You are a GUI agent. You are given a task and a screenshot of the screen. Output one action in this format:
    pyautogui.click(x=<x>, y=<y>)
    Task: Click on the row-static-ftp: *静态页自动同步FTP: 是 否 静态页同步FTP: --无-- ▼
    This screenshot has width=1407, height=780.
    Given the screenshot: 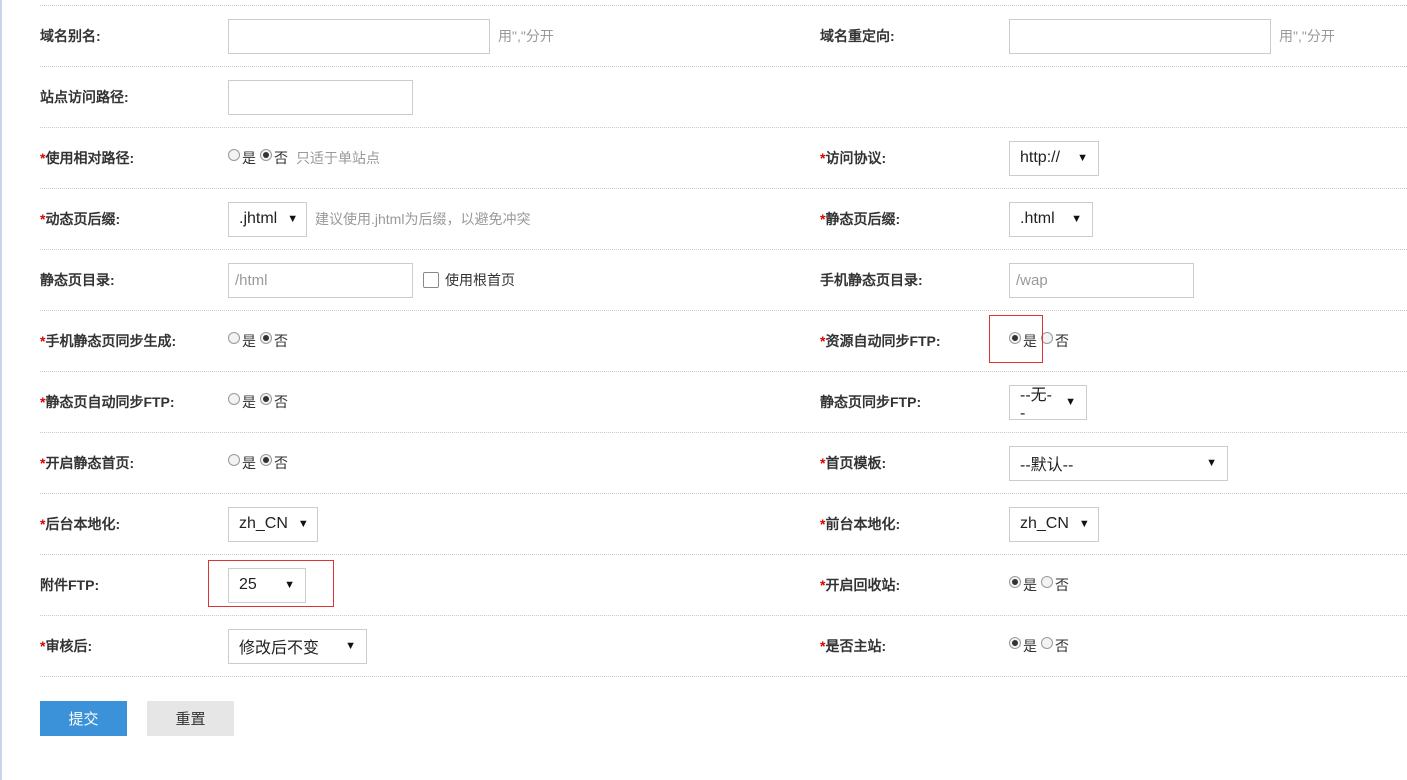 What is the action you would take?
    pyautogui.click(x=723, y=402)
    